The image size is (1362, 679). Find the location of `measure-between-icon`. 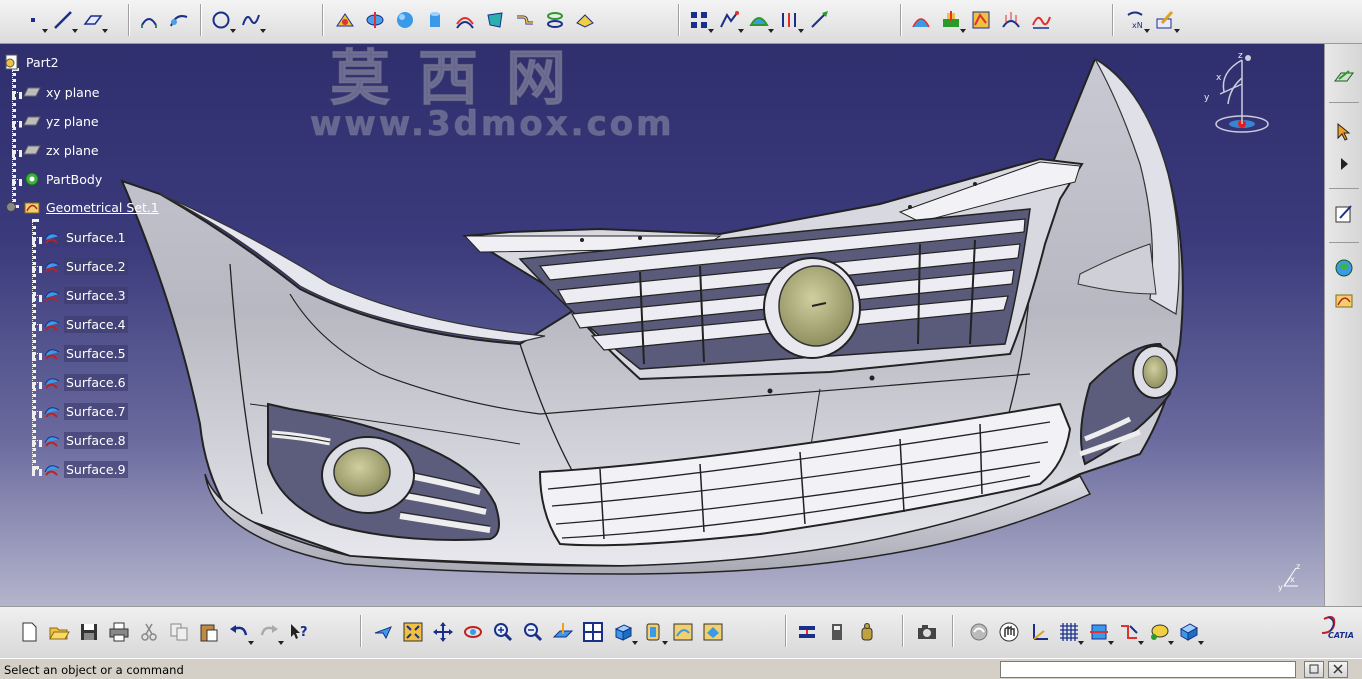

measure-between-icon is located at coordinates (807, 632).